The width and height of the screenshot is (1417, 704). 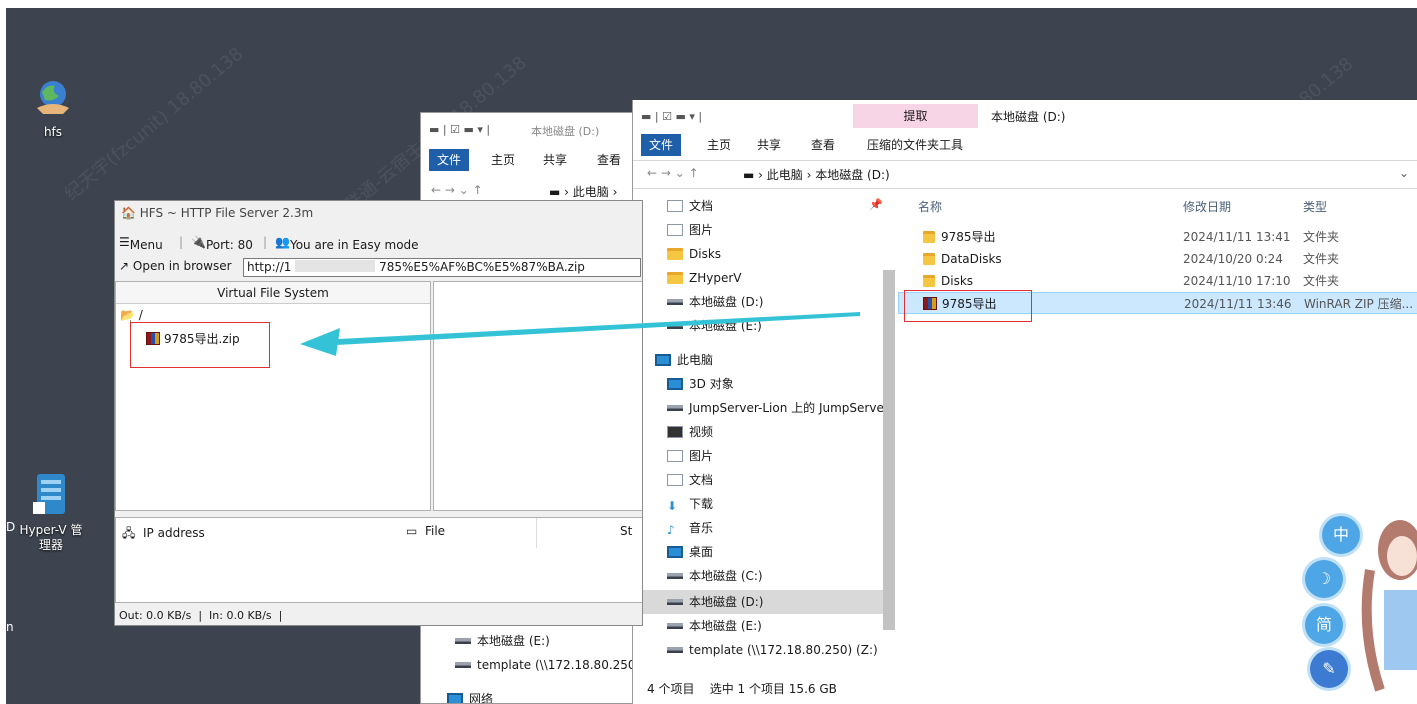 I want to click on nav-item-network: 网络, so click(x=470, y=695).